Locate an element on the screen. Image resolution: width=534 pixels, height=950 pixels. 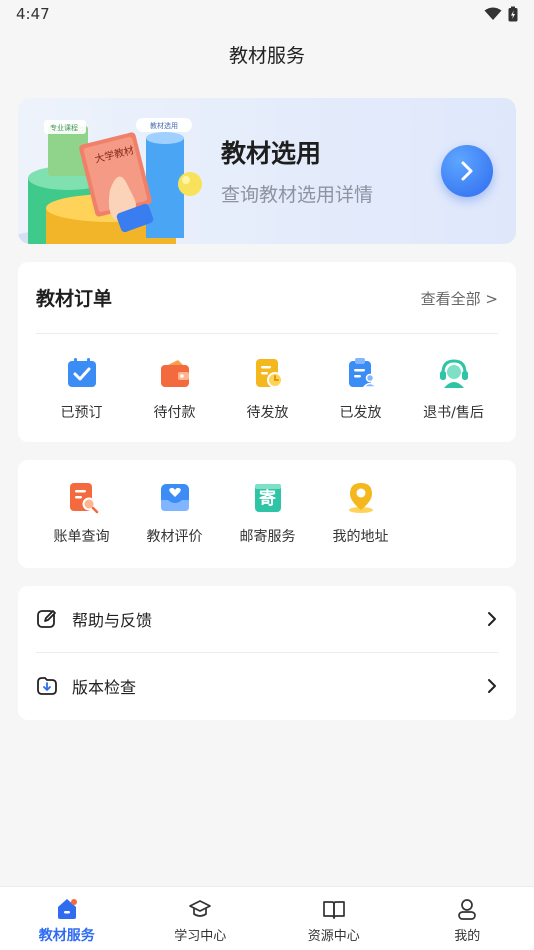
help-feedback-row: 帮助与反馈 is located at coordinates (267, 619).